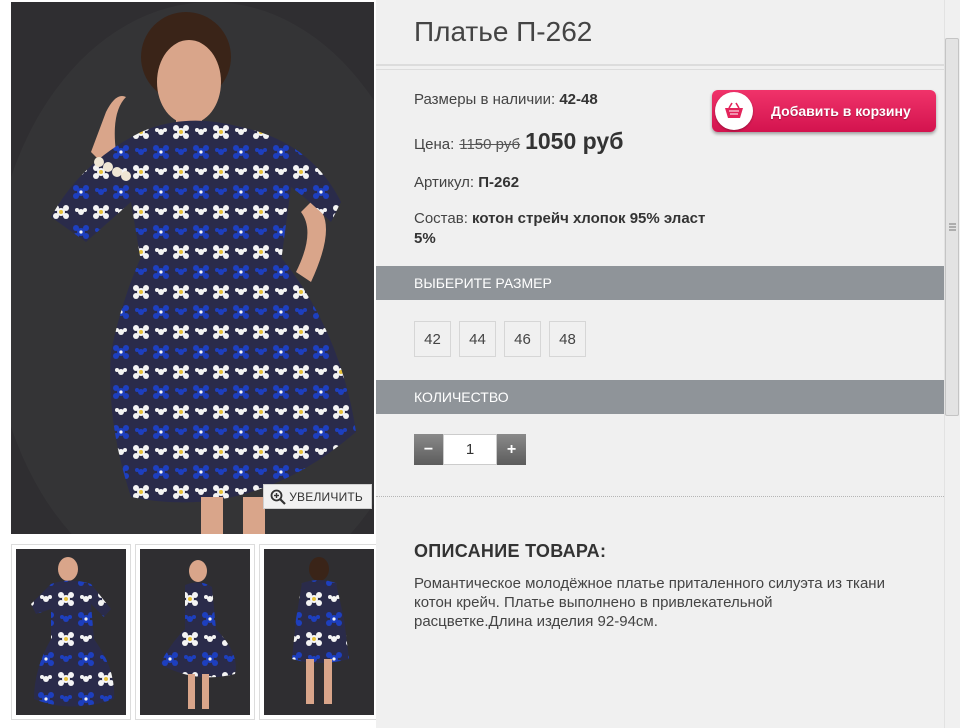 The image size is (960, 728). What do you see at coordinates (503, 31) in the screenshot?
I see `product-title: Платье П-262` at bounding box center [503, 31].